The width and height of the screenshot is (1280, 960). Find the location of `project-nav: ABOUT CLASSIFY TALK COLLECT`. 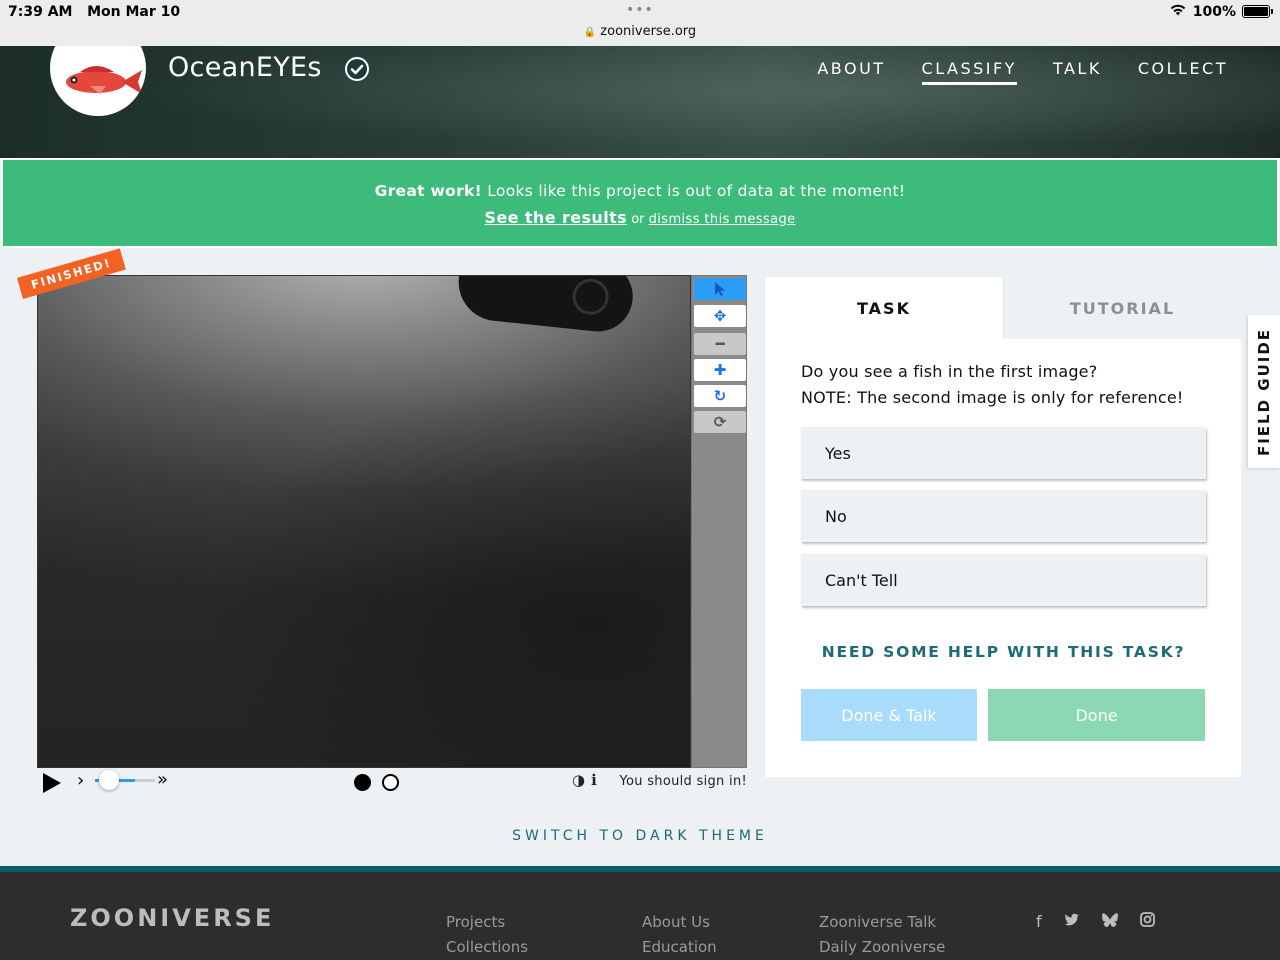

project-nav: ABOUT CLASSIFY TALK COLLECT is located at coordinates (1022, 72).